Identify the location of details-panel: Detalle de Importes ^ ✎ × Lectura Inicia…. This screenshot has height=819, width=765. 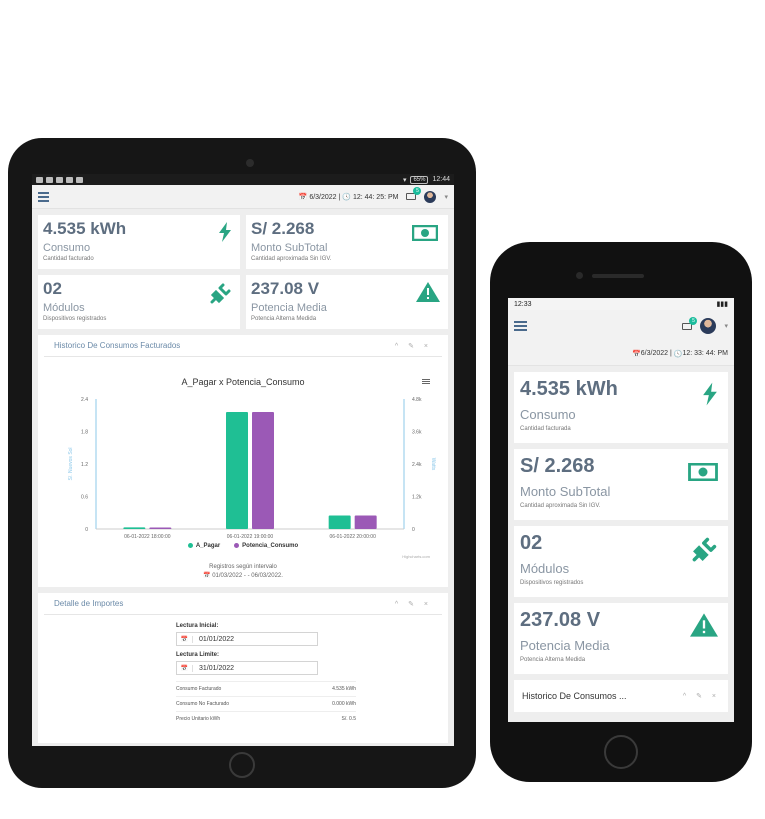
(243, 668).